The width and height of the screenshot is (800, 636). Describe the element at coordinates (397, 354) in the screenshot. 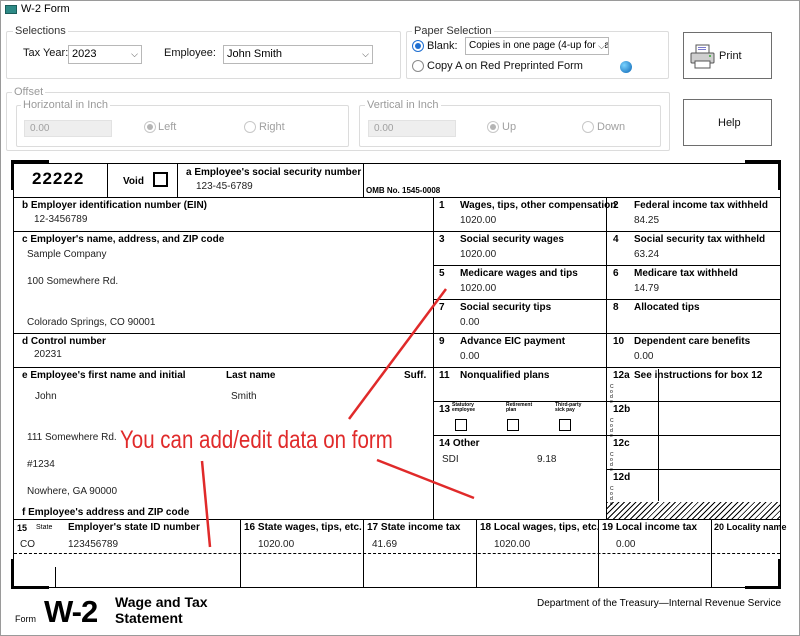

I see `annotation-arrow-up` at that location.